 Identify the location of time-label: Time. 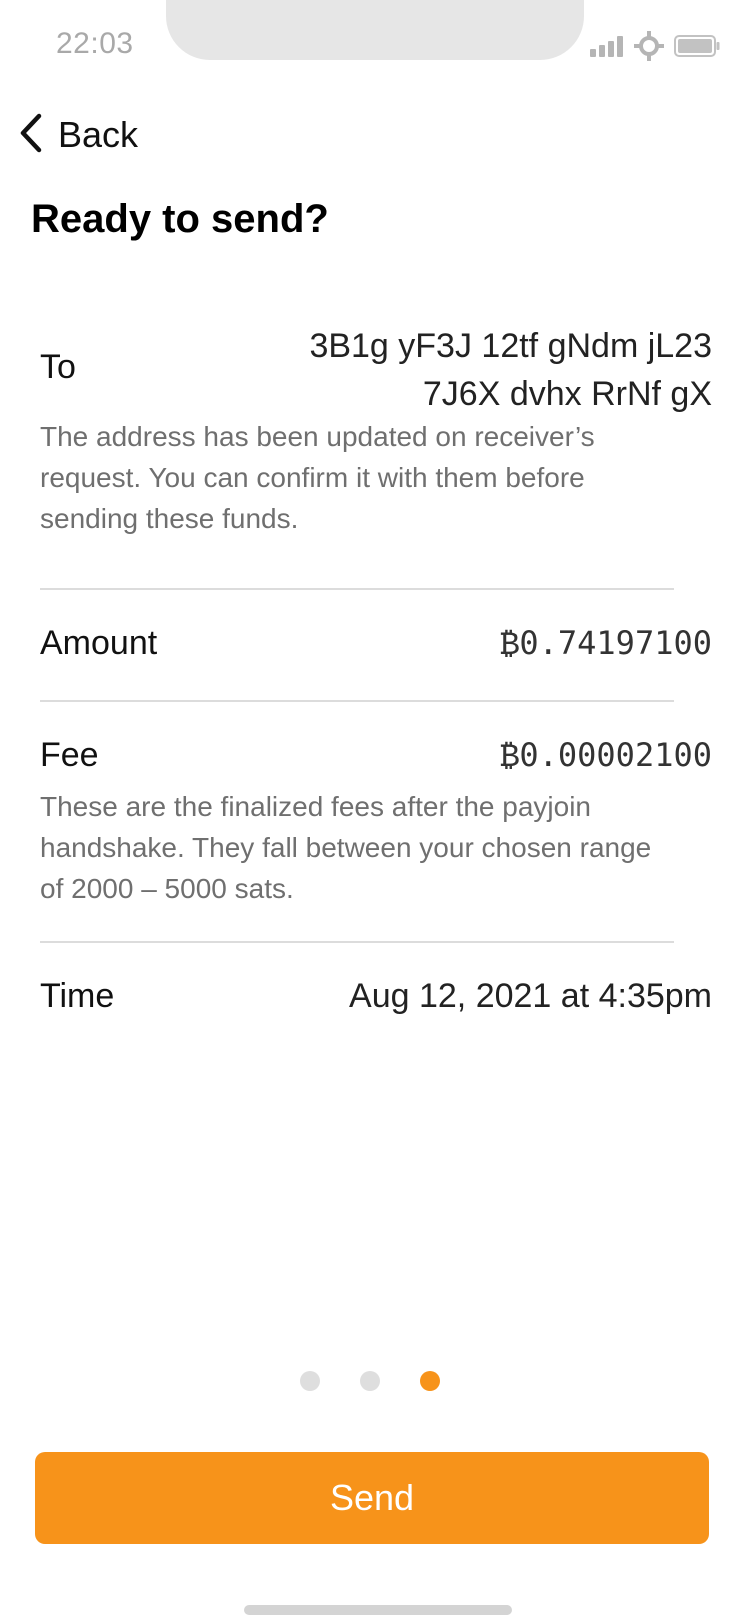
(77, 996).